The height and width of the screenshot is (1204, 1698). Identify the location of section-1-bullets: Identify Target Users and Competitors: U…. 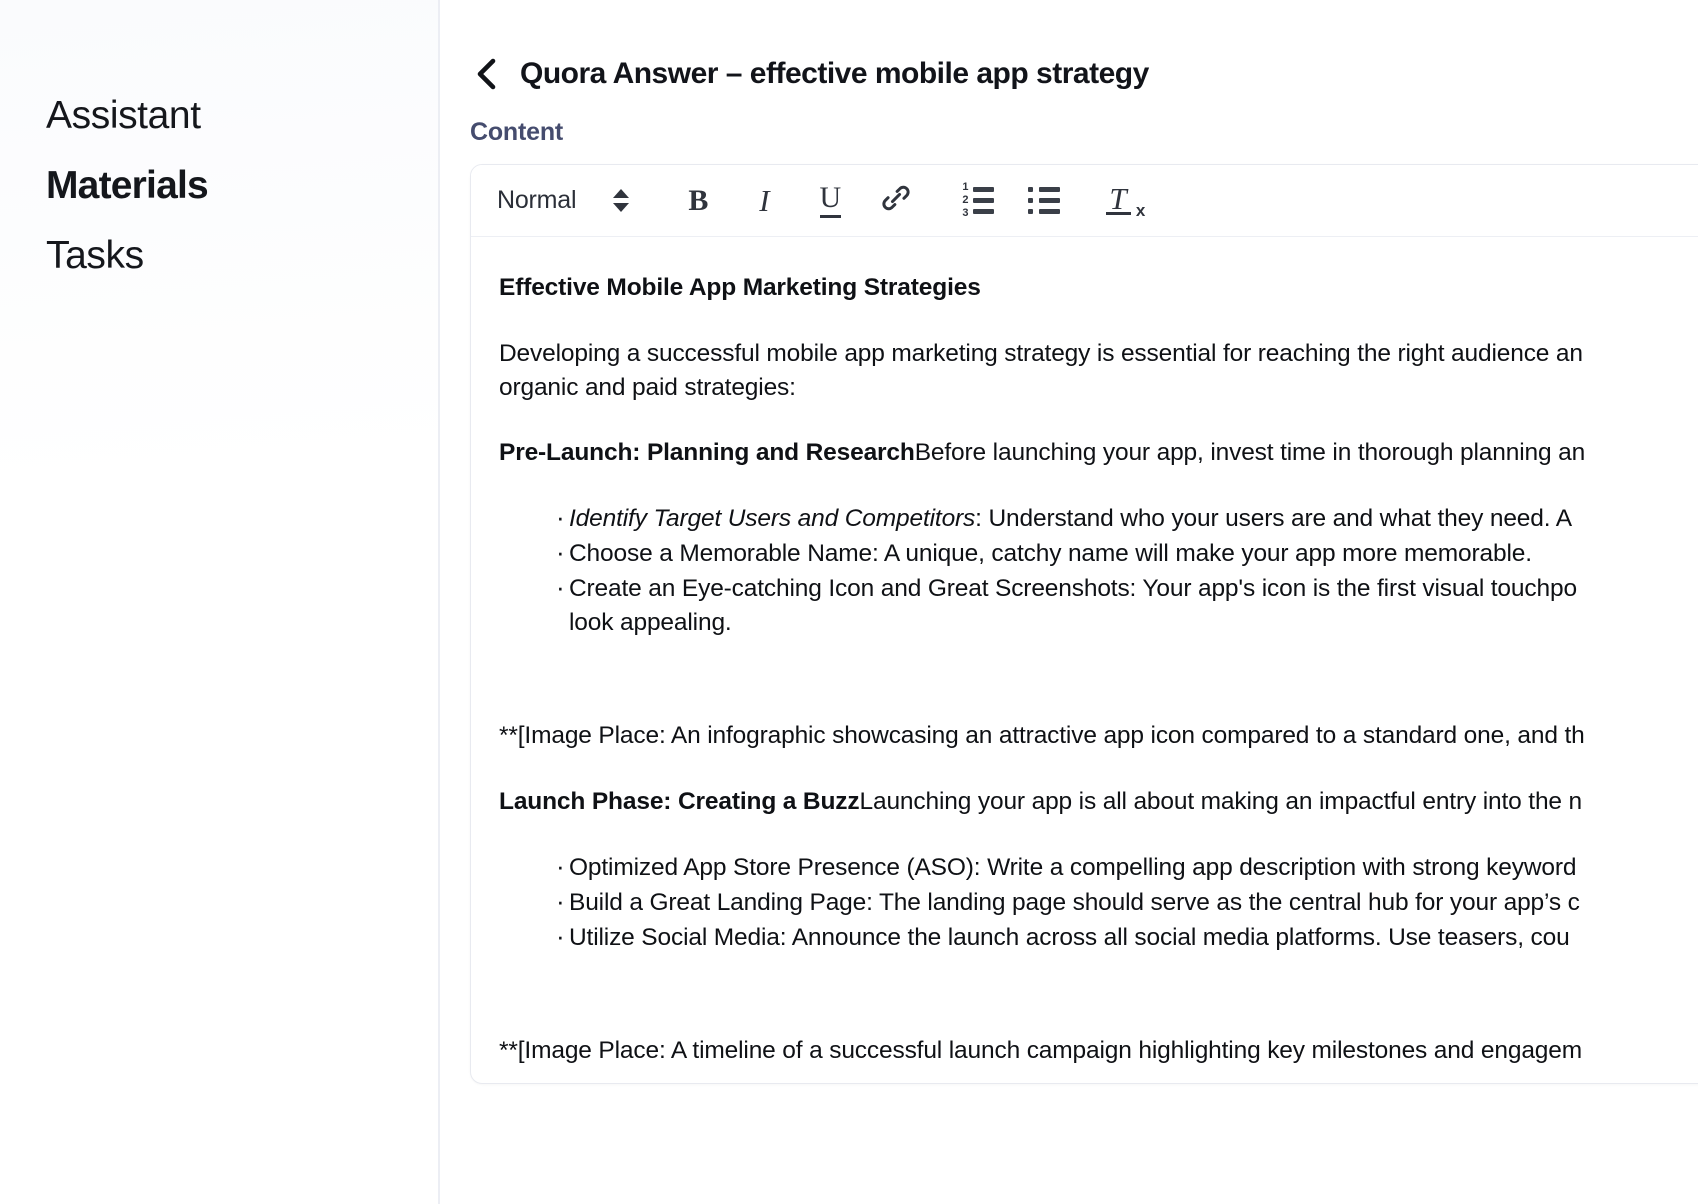
(1098, 570).